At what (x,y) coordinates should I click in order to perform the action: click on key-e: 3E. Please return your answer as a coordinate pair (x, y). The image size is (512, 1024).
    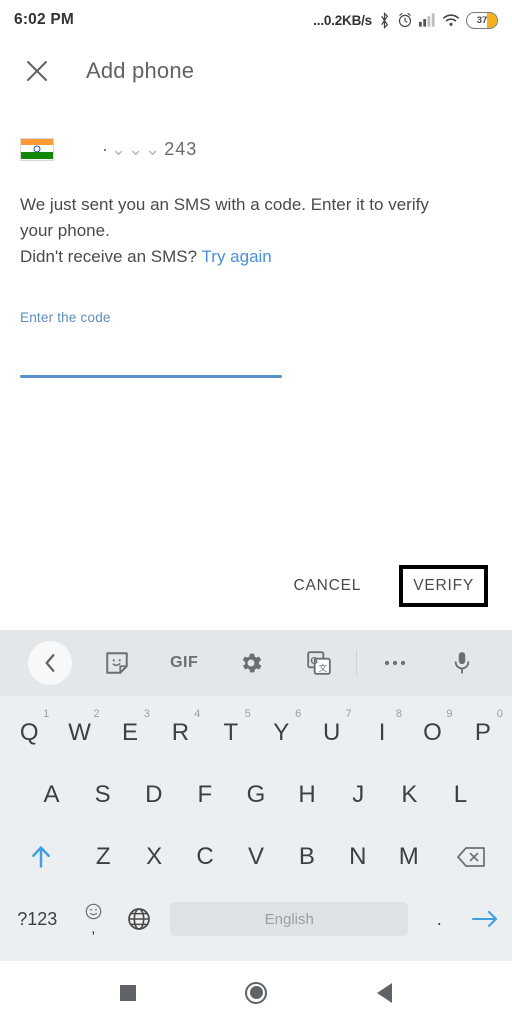
    Looking at the image, I should click on (130, 733).